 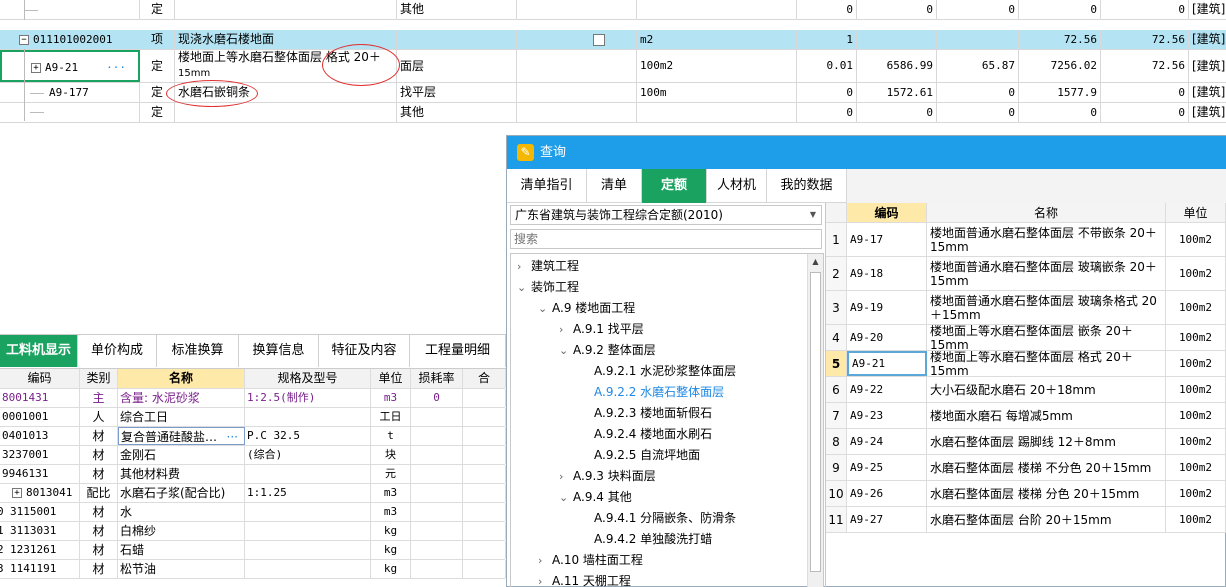 What do you see at coordinates (253, 531) in the screenshot?
I see `material-row: 1 3113031 材白棉纱 kg` at bounding box center [253, 531].